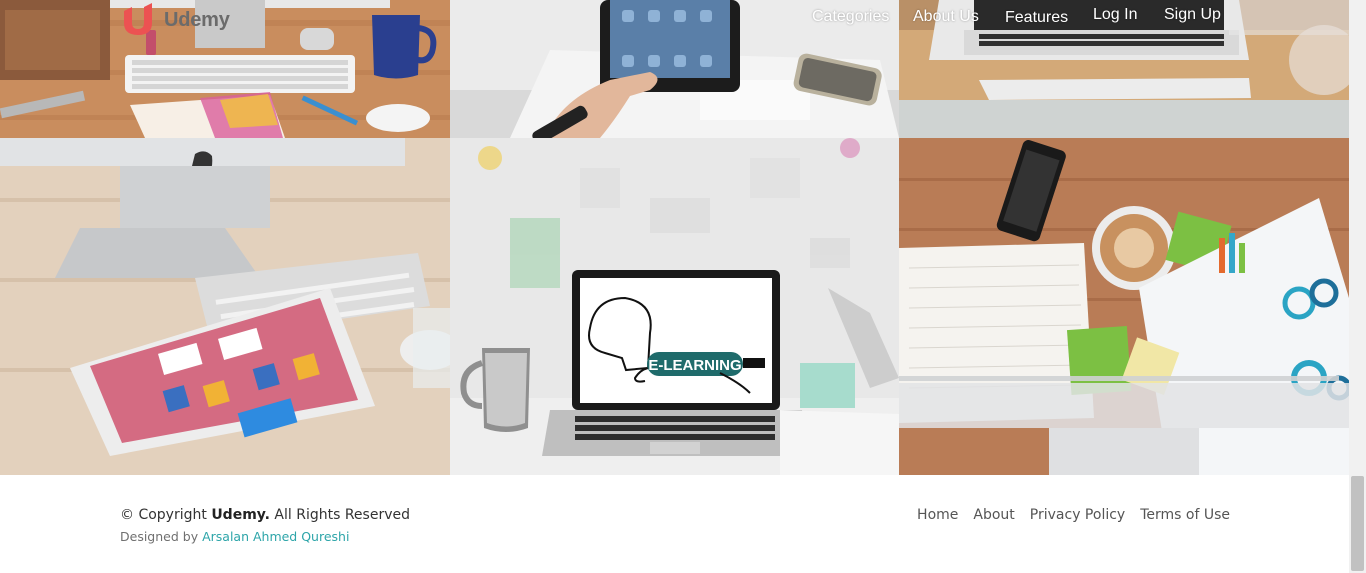  Describe the element at coordinates (1185, 515) in the screenshot. I see `footer-link-terms-of-use: Terms of Use` at that location.